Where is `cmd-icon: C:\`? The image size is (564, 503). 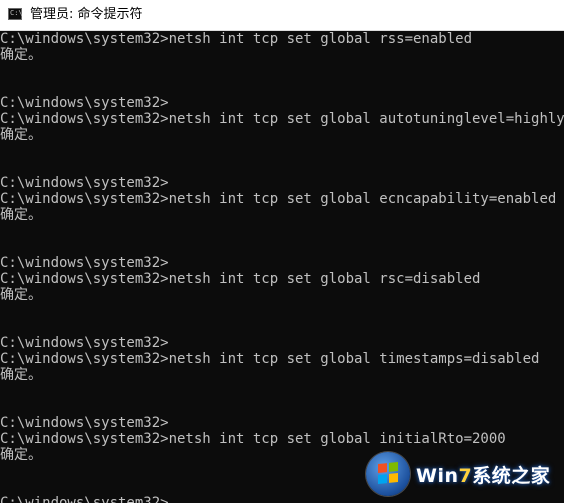
cmd-icon: C:\ is located at coordinates (15, 14).